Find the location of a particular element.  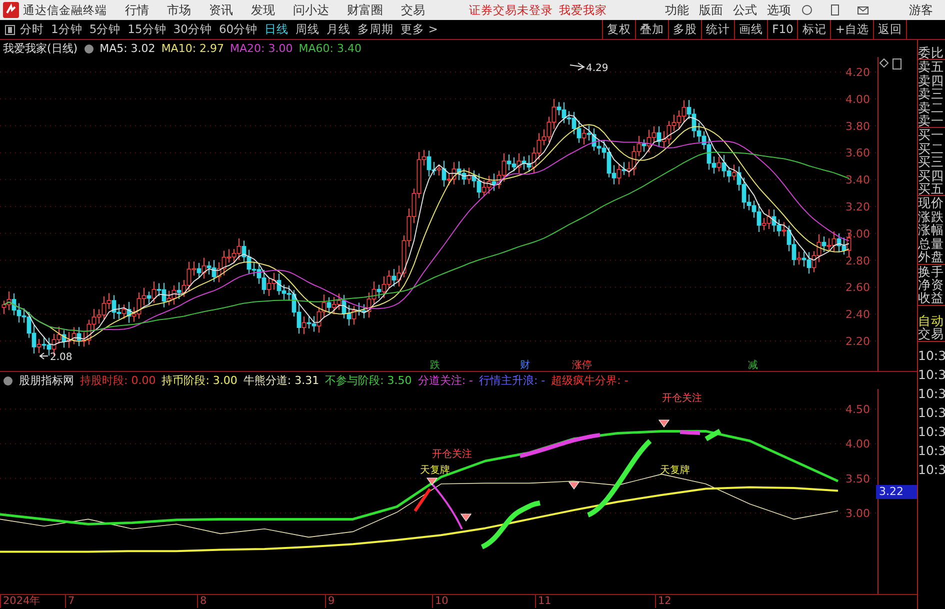

menu-item: 选项 is located at coordinates (779, 10).